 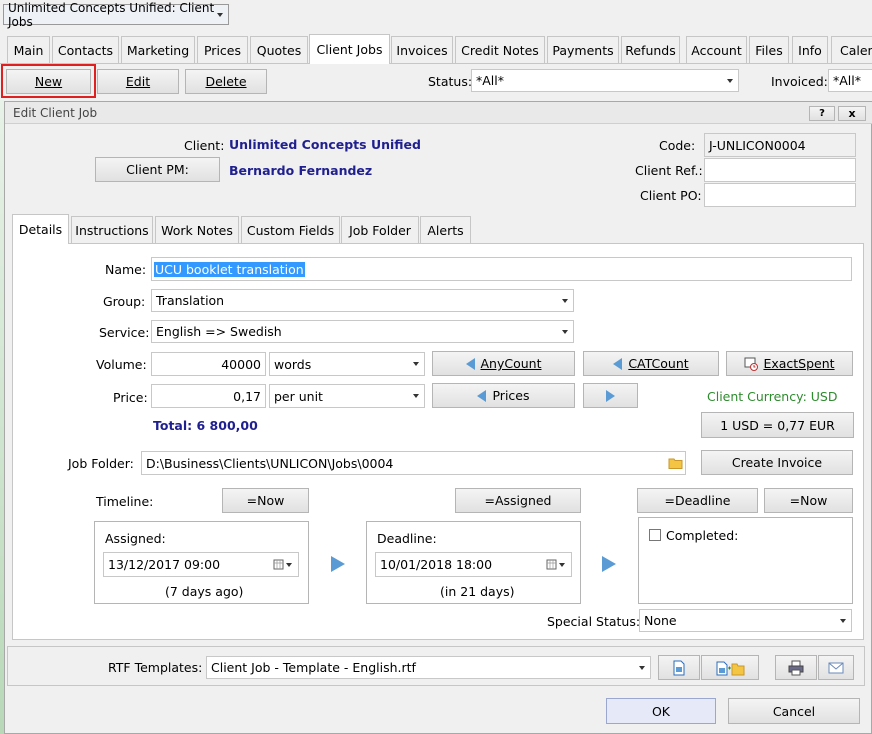 I want to click on email-button, so click(x=836, y=667).